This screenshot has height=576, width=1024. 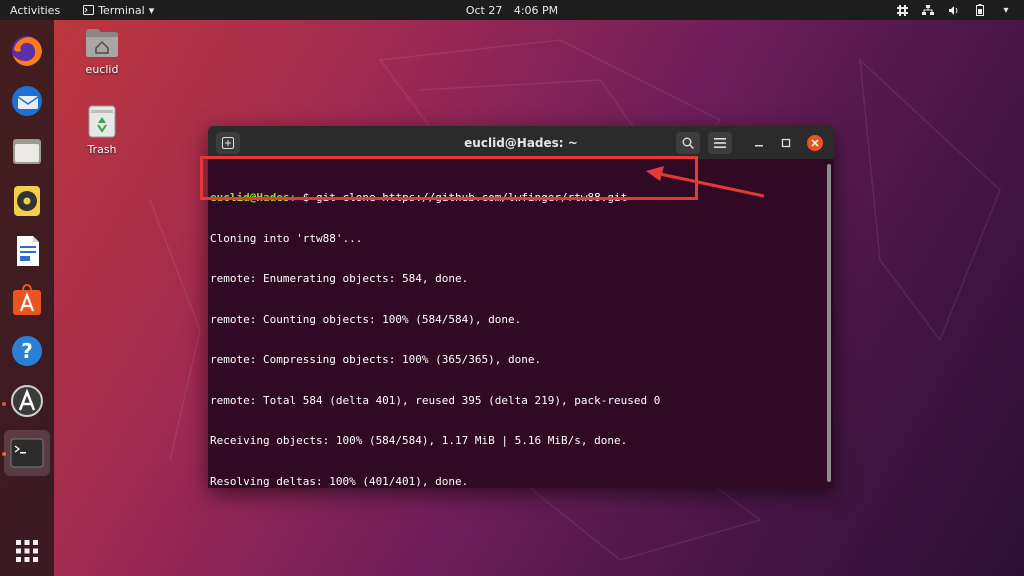 I want to click on rhythmbox-icon, so click(x=27, y=201).